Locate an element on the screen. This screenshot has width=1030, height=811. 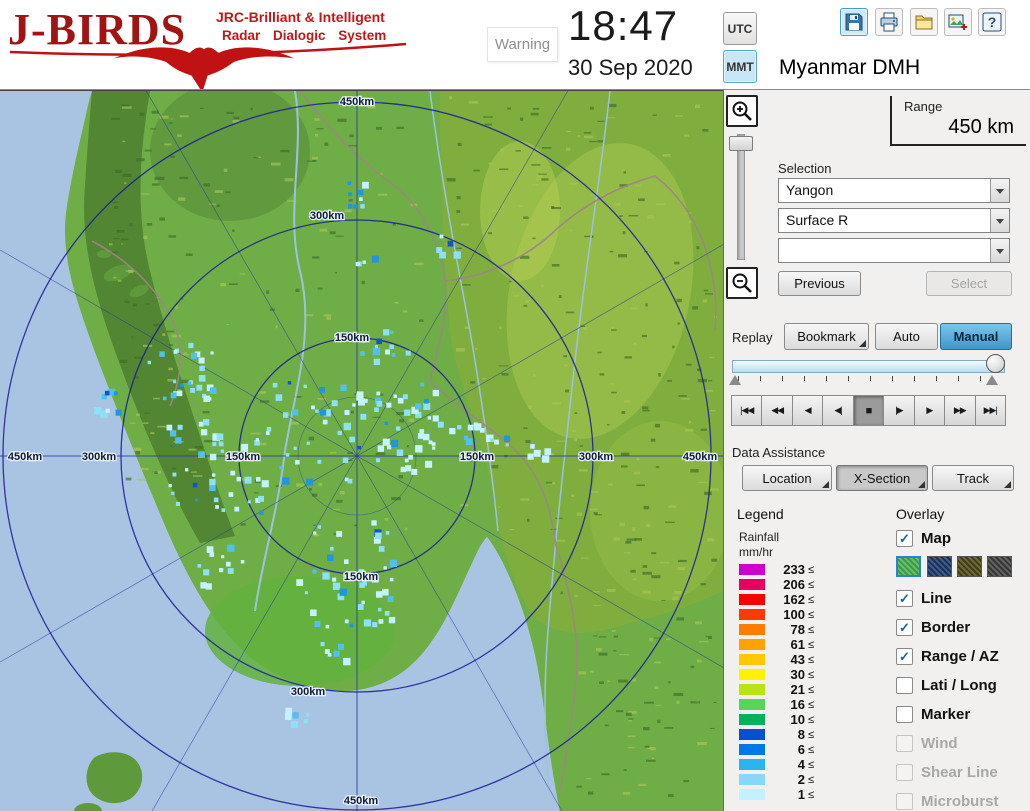
product-dropdown: Surface R is located at coordinates (894, 220).